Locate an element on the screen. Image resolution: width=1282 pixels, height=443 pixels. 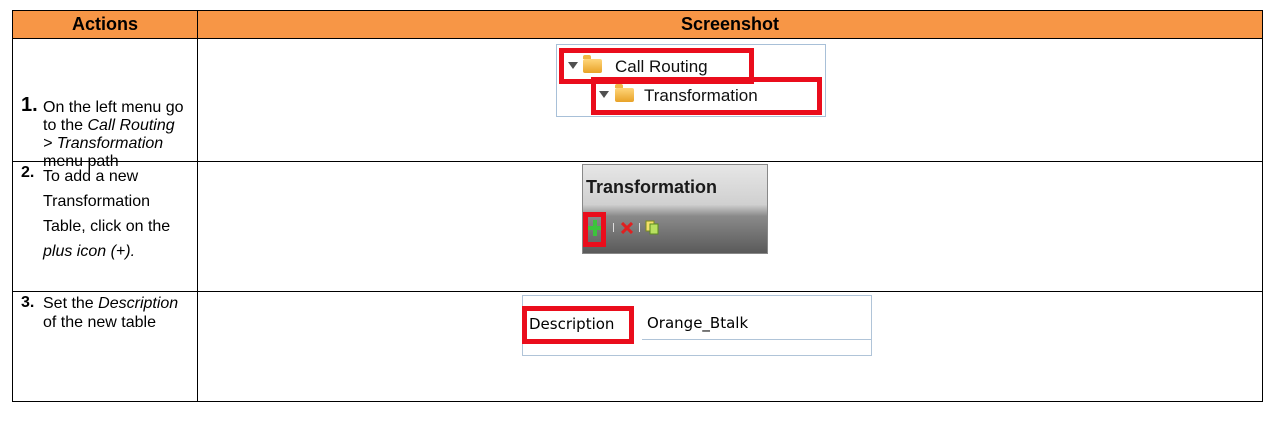
step-text: Set the Description of the new table is located at coordinates (117, 313).